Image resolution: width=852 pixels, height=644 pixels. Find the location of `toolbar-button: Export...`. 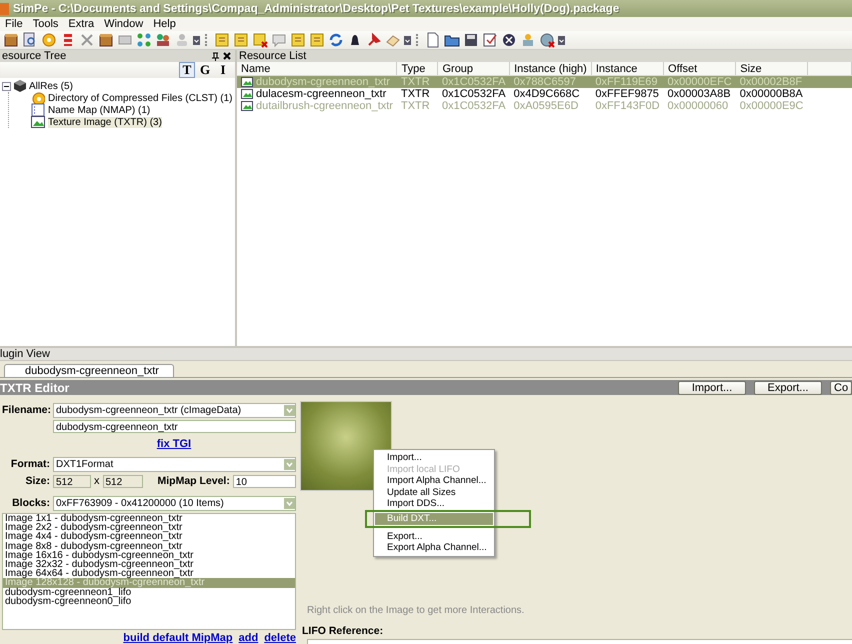

toolbar-button: Export... is located at coordinates (788, 387).